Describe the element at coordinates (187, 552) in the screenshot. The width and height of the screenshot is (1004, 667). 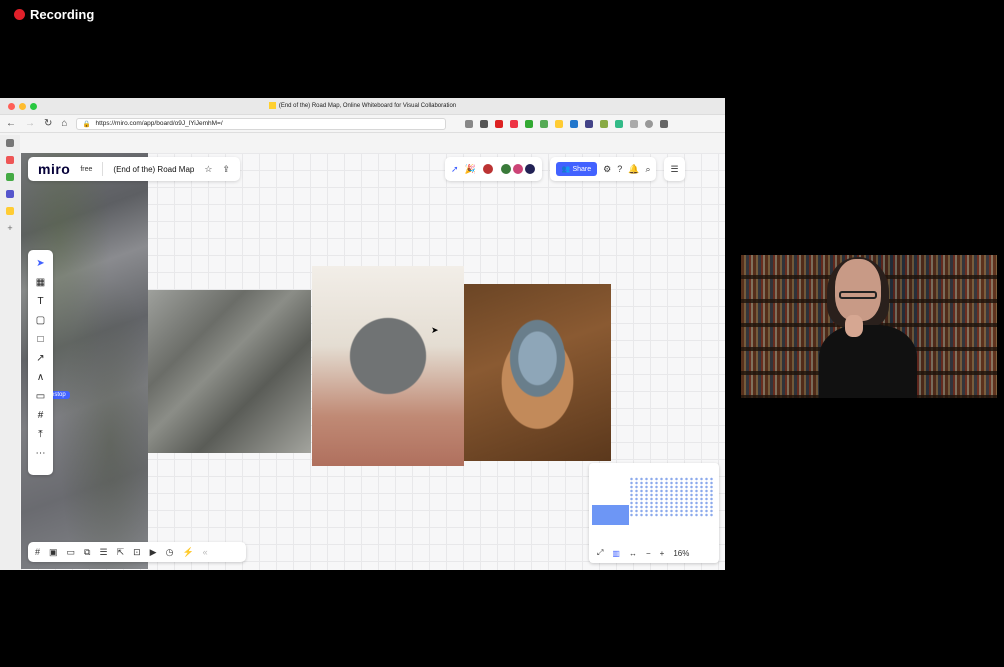
I see `lightning-icon: ⚡` at that location.